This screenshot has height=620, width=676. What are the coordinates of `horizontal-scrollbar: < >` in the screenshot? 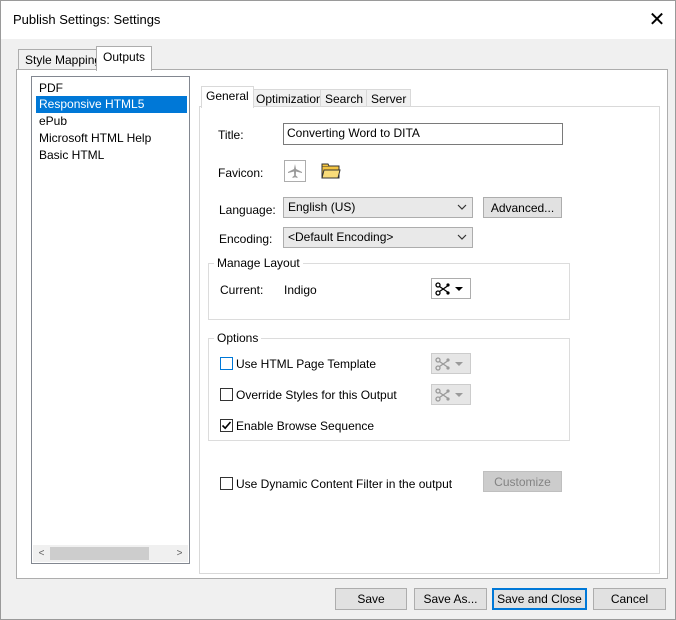 It's located at (110, 553).